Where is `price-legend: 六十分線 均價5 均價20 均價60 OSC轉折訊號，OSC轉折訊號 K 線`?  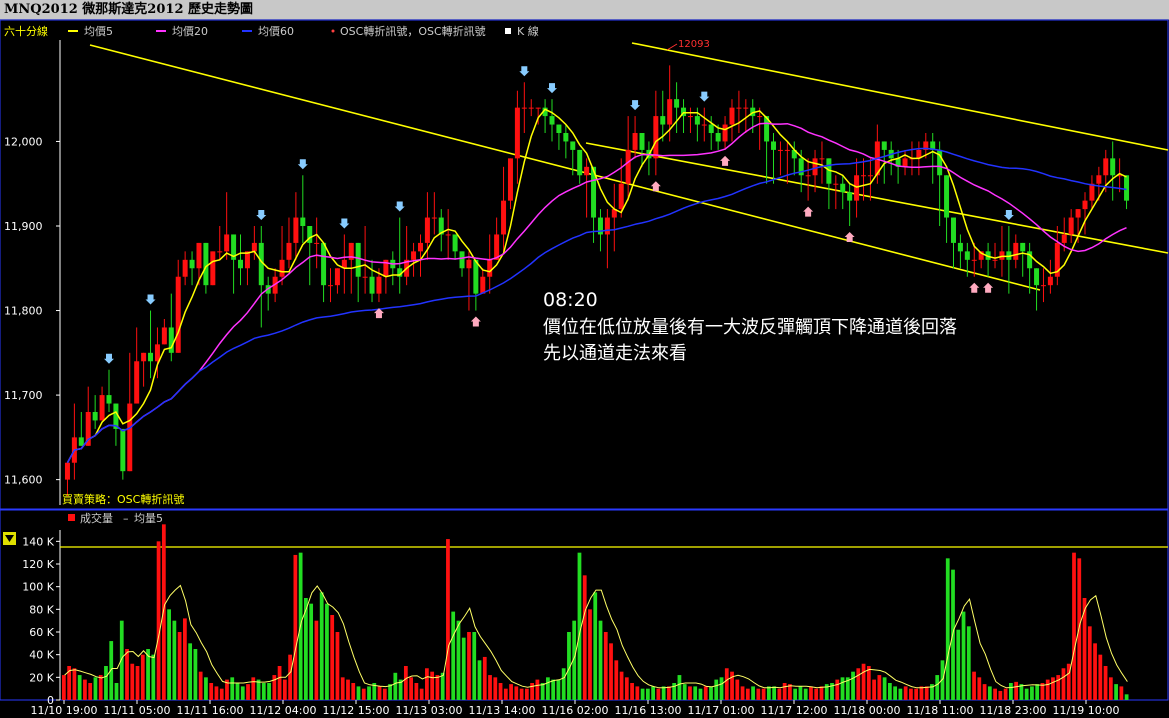
price-legend: 六十分線 均價5 均價20 均價60 OSC轉折訊號，OSC轉折訊號 K 線 is located at coordinates (271, 31).